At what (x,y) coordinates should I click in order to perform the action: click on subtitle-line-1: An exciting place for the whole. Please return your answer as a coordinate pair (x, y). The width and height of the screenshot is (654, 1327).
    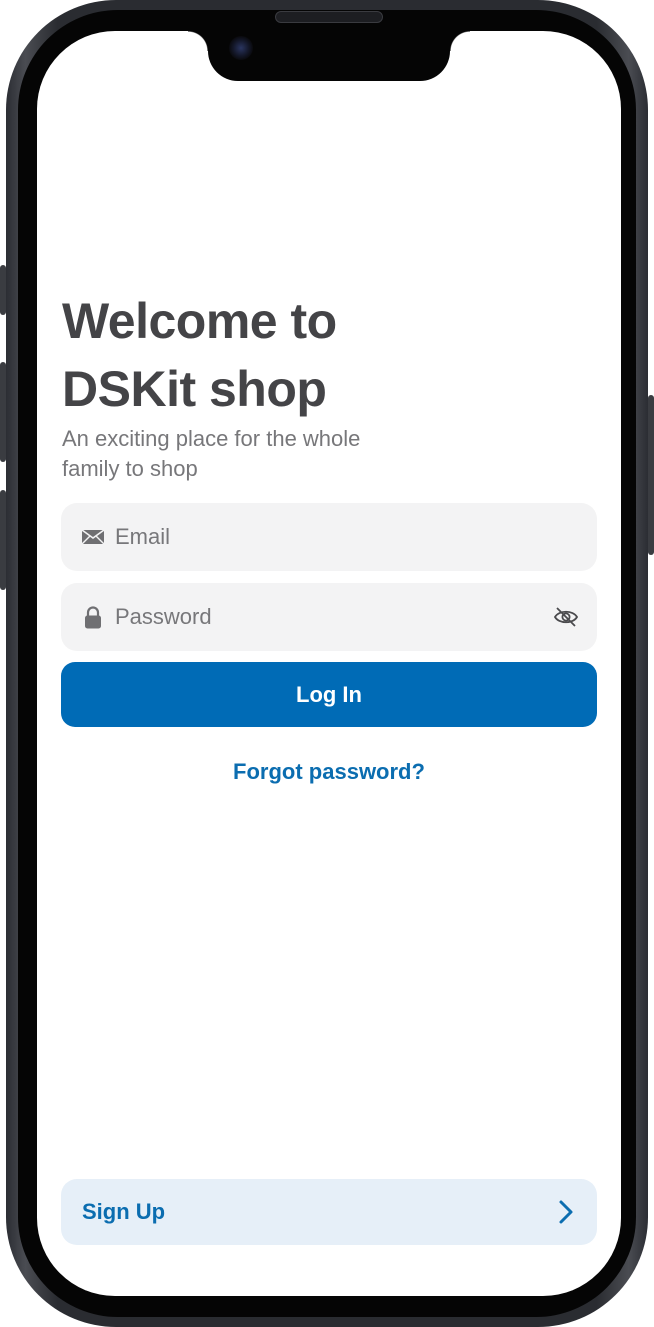
    Looking at the image, I should click on (211, 438).